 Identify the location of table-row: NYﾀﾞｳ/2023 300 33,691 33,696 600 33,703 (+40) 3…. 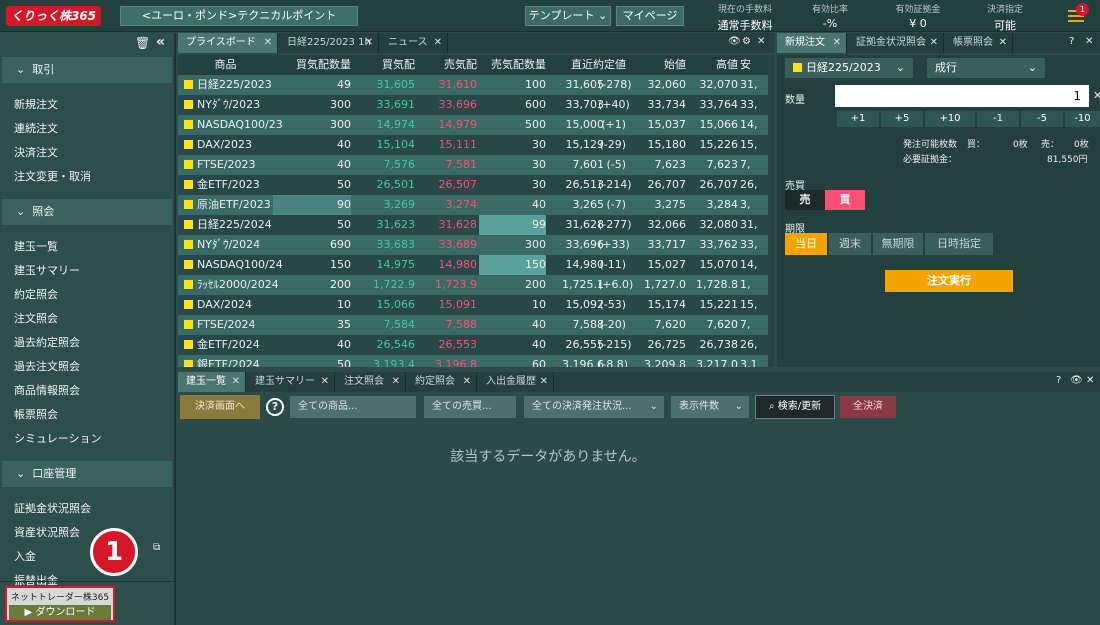
(473, 105).